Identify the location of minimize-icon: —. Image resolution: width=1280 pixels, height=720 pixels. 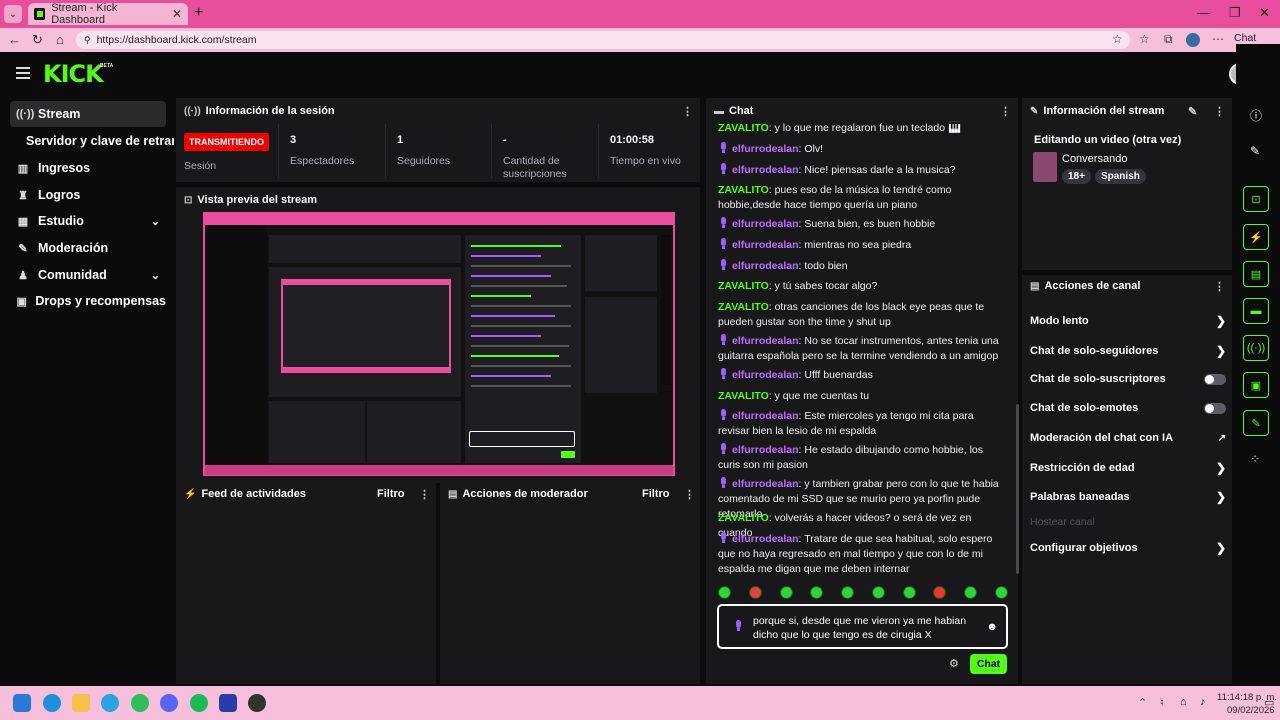
(1203, 12).